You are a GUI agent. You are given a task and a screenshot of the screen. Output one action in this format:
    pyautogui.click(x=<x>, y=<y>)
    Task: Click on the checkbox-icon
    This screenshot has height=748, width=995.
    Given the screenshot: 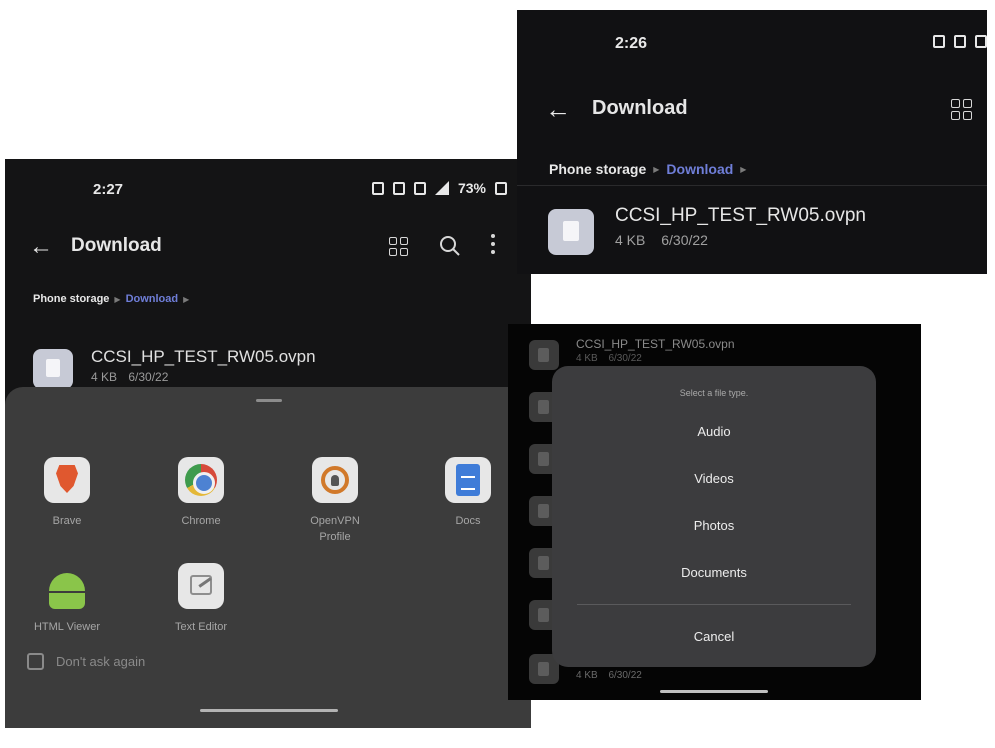 What is the action you would take?
    pyautogui.click(x=35, y=661)
    